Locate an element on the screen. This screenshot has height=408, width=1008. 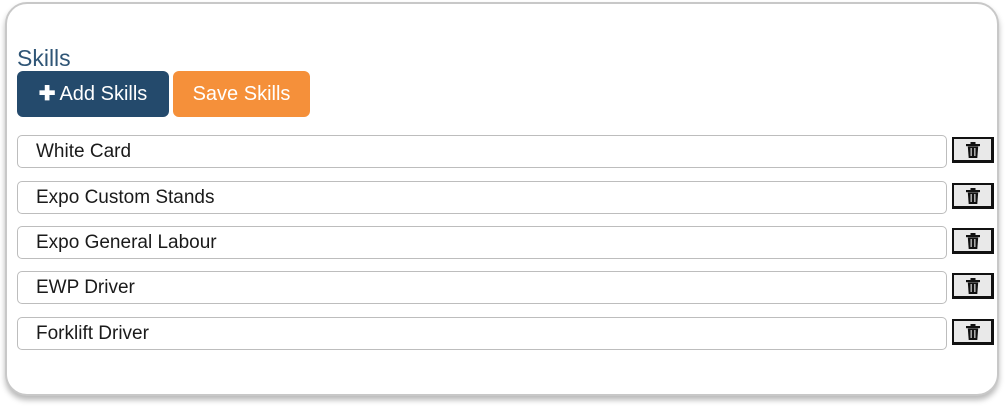
skill-input: Expo Custom Stands is located at coordinates (482, 197).